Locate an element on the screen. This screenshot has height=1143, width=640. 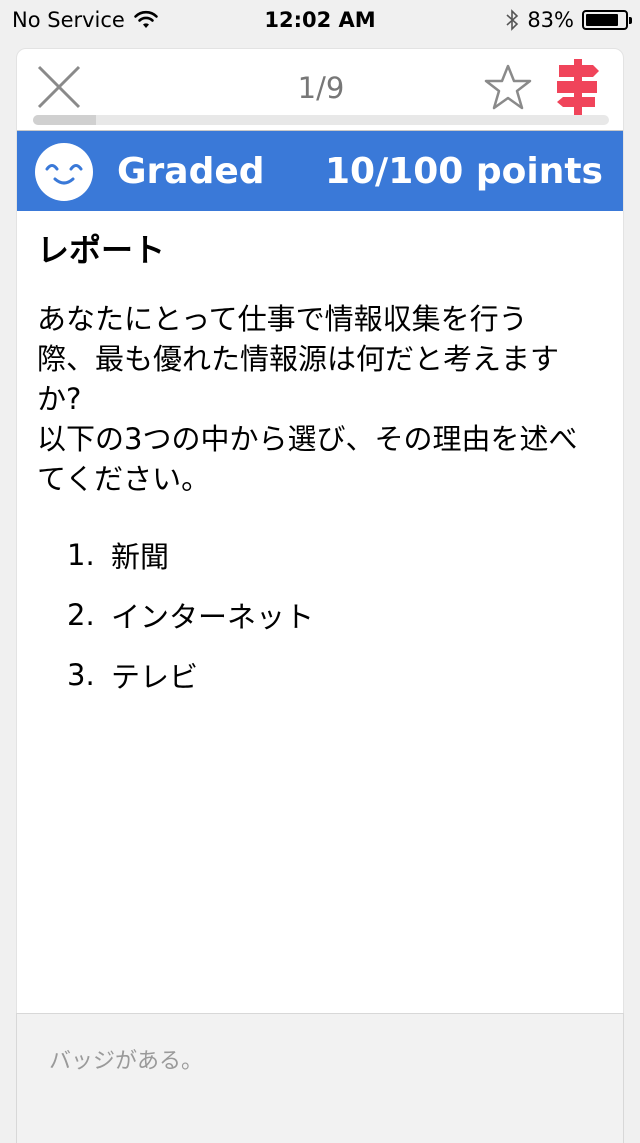
list-item: 2. インターネット is located at coordinates (335, 615).